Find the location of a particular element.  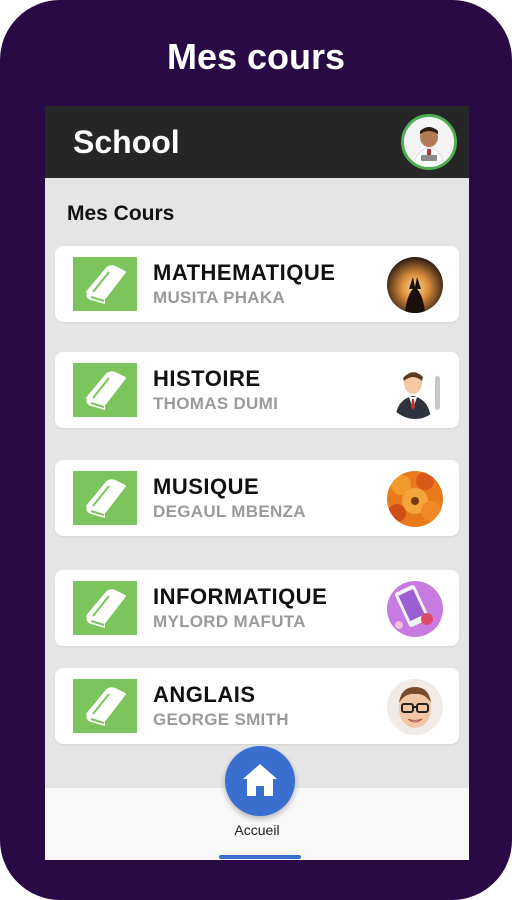

course-card-histoire: HISTOIRE THOMAS DUMI is located at coordinates (257, 390).